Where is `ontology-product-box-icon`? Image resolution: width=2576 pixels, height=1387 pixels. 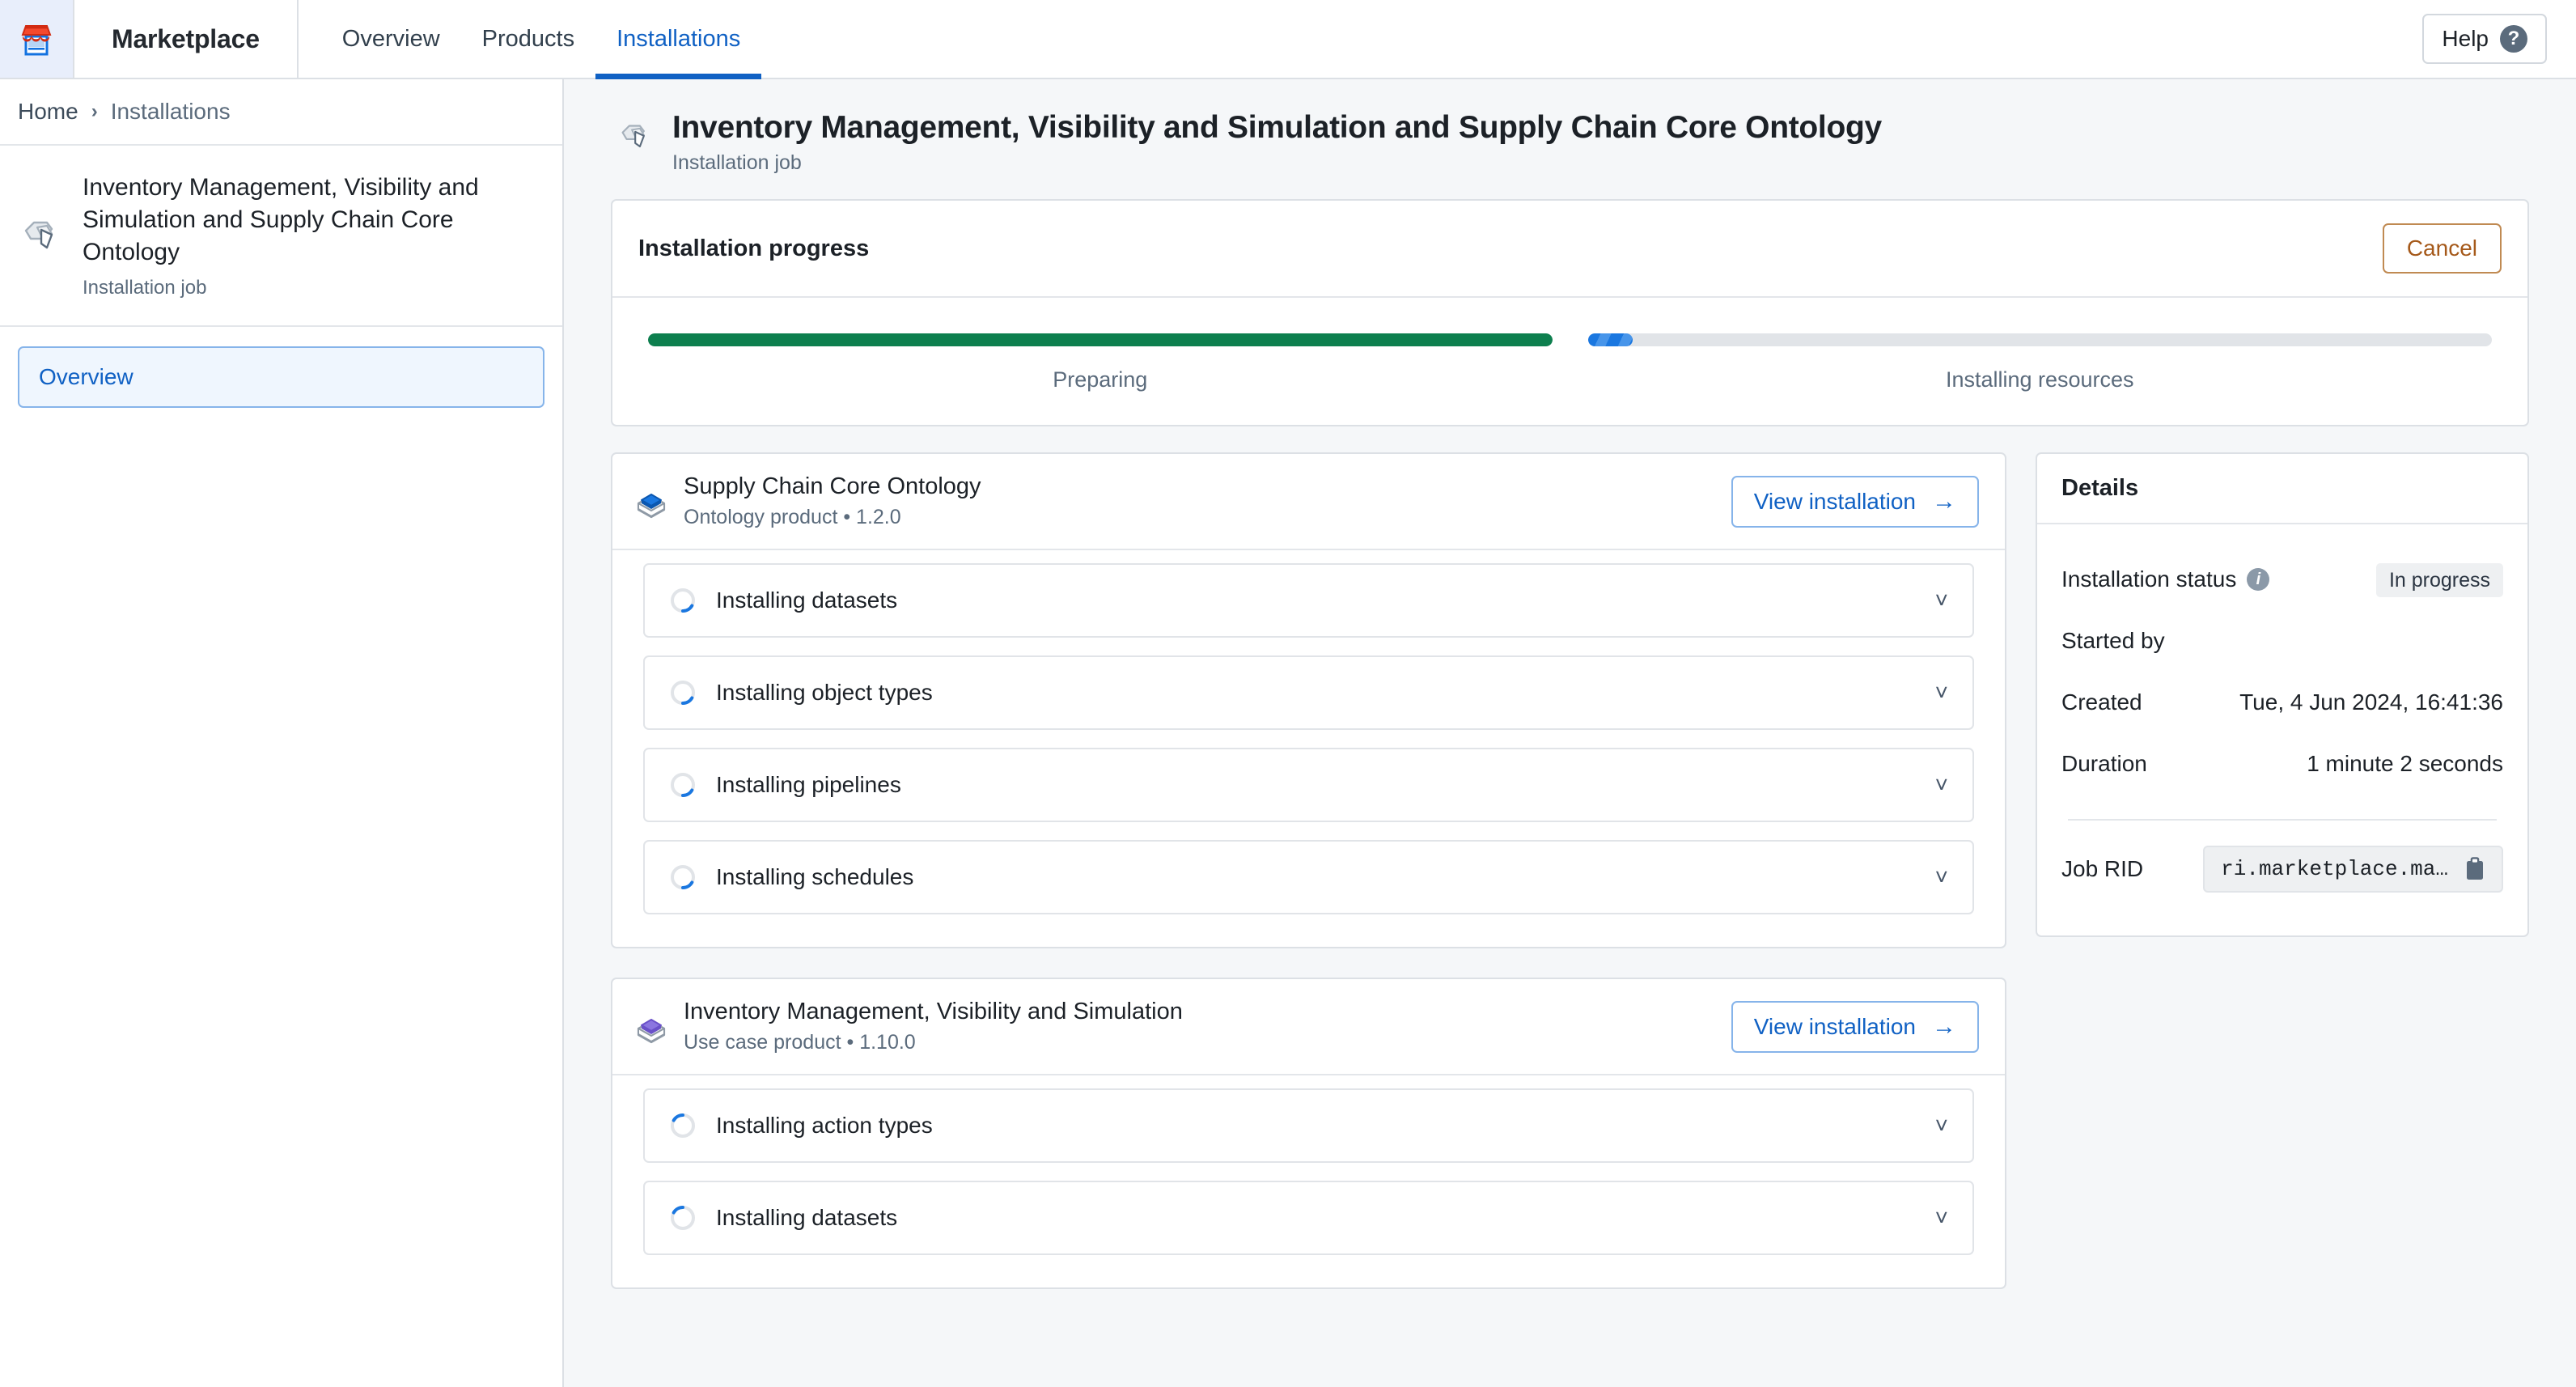
ontology-product-box-icon is located at coordinates (651, 505).